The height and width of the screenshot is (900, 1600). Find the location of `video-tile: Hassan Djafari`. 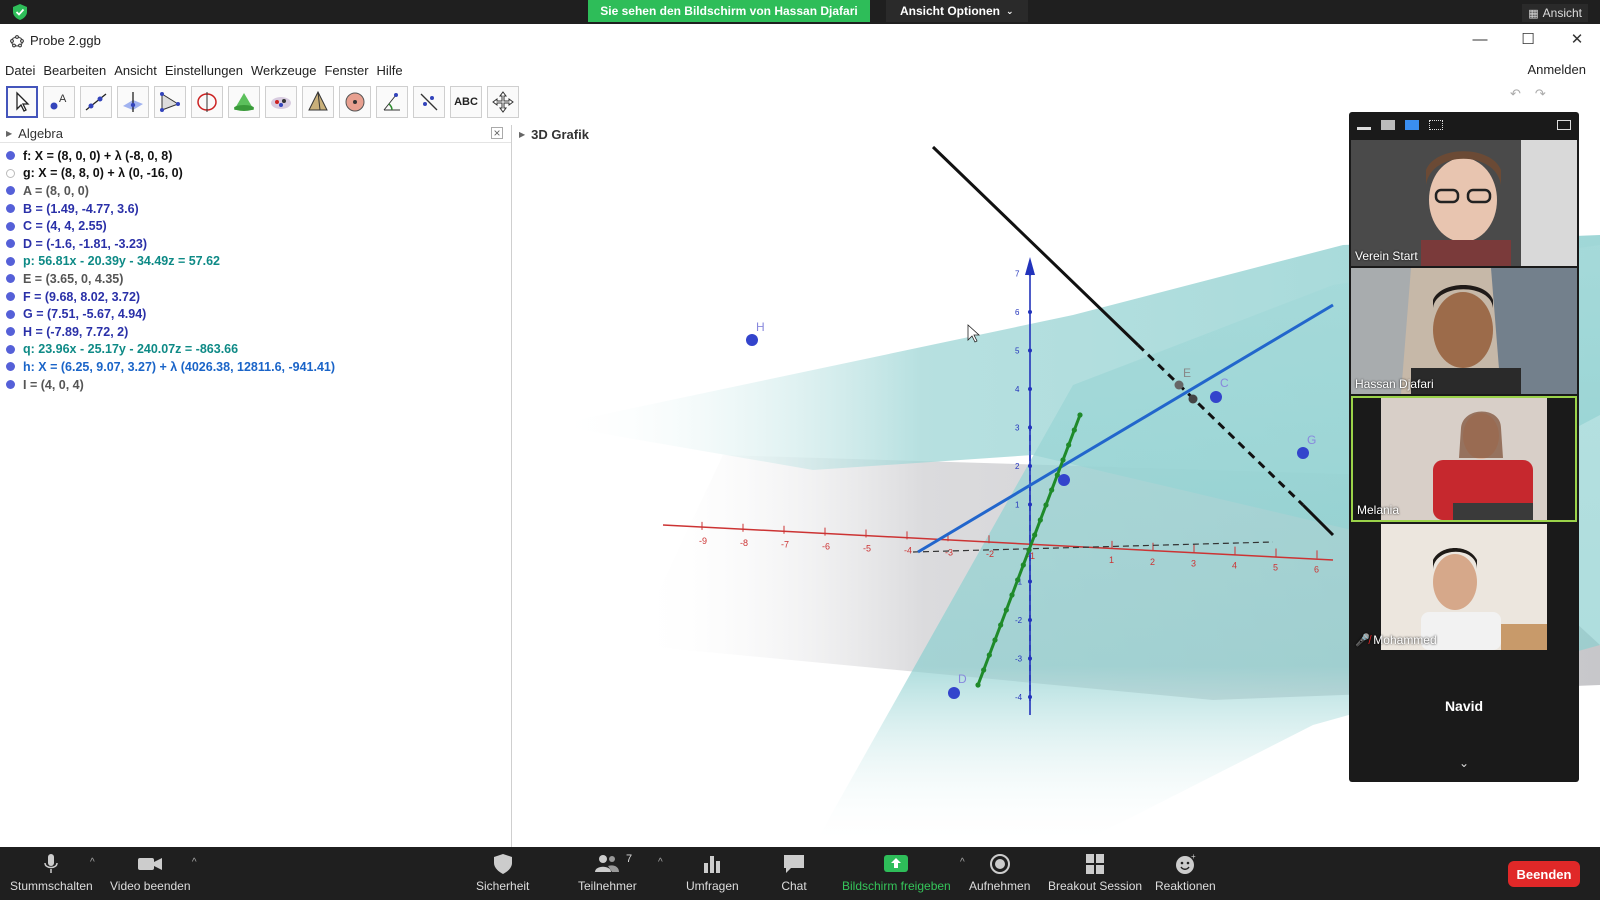

video-tile: Hassan Djafari is located at coordinates (1464, 331).